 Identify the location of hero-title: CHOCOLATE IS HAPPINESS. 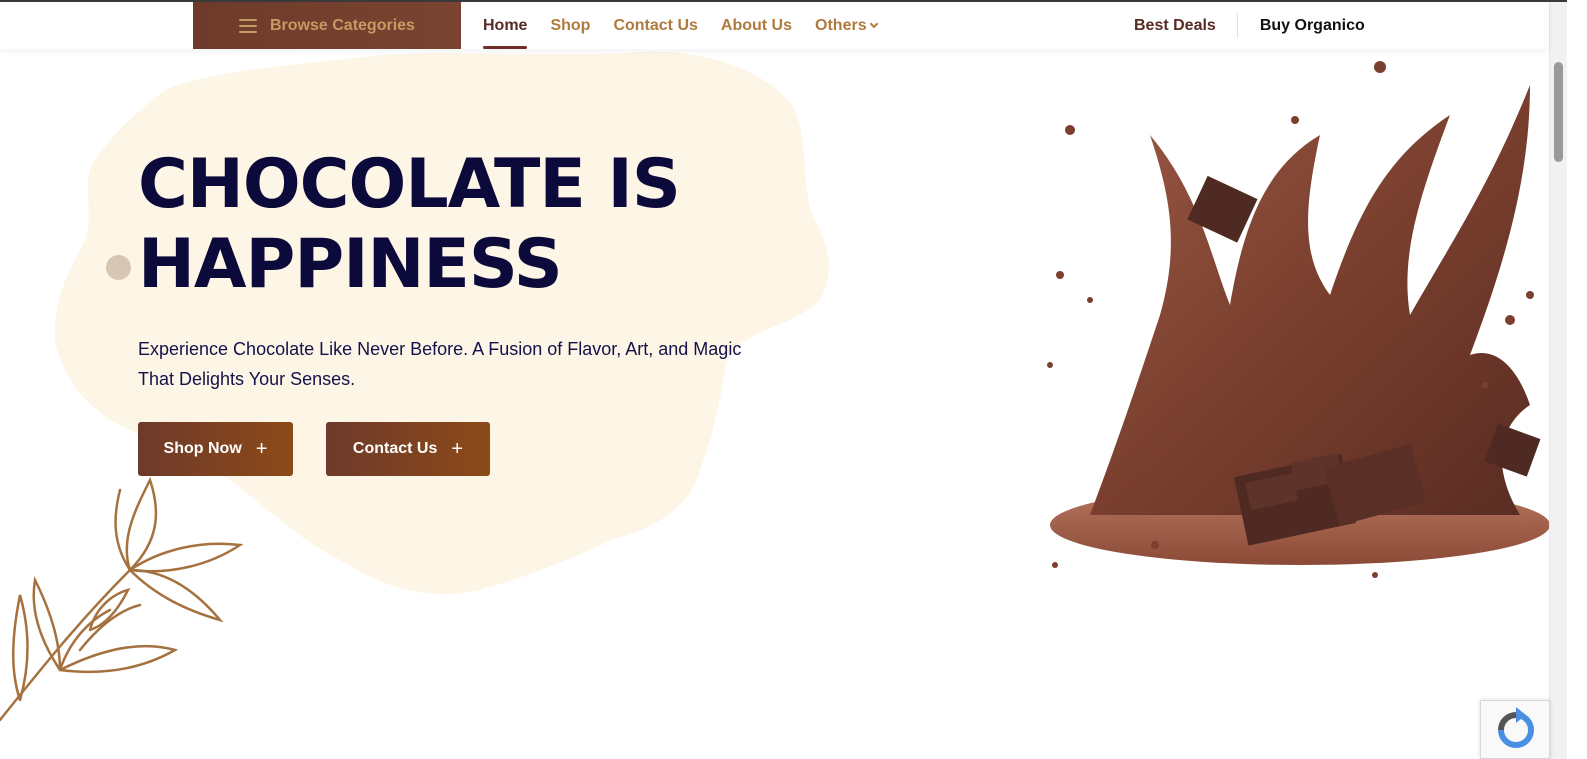
(458, 225).